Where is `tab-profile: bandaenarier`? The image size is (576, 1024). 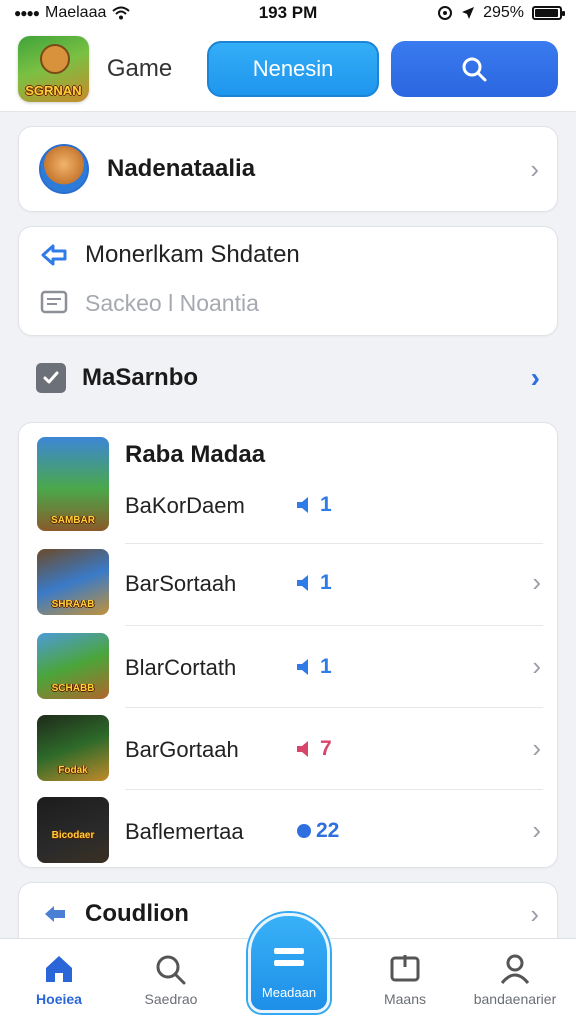
tab-profile: bandaenarier is located at coordinates (515, 980).